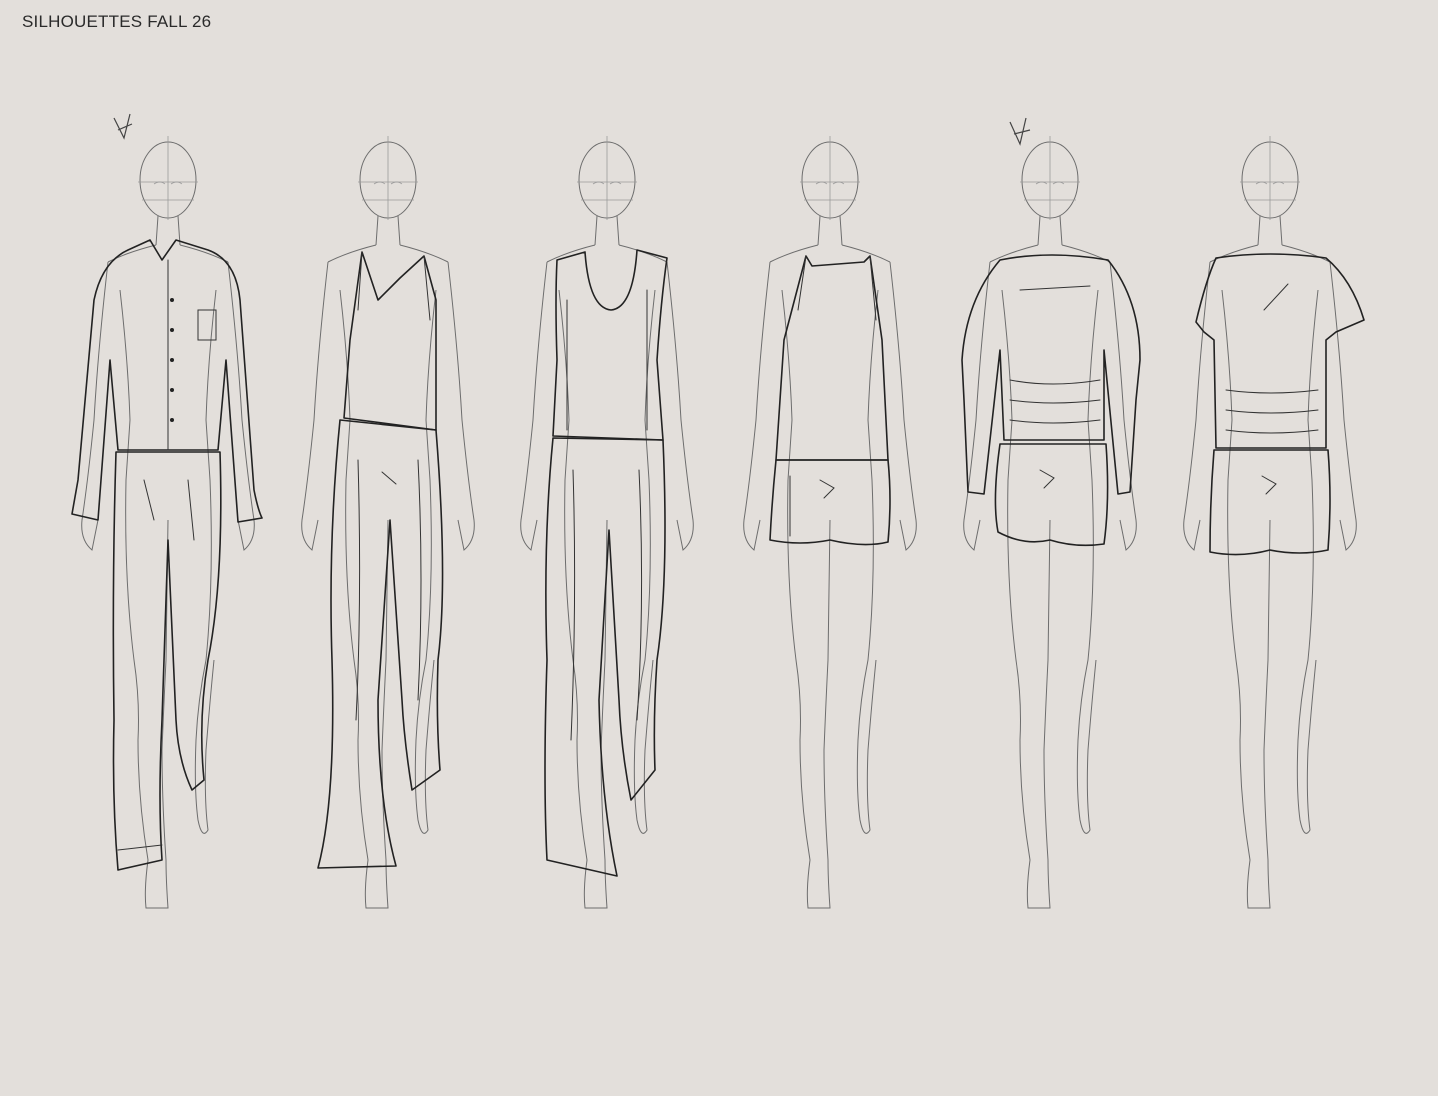 Image resolution: width=1438 pixels, height=1096 pixels. I want to click on camisole, so click(390, 341).